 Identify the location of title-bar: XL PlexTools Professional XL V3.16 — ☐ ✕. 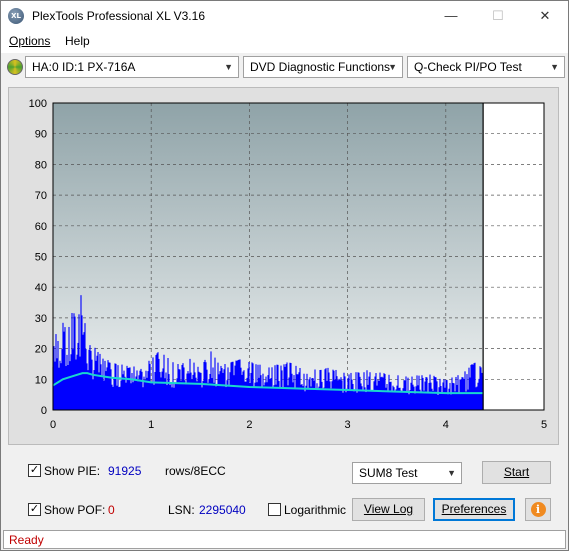
(284, 16).